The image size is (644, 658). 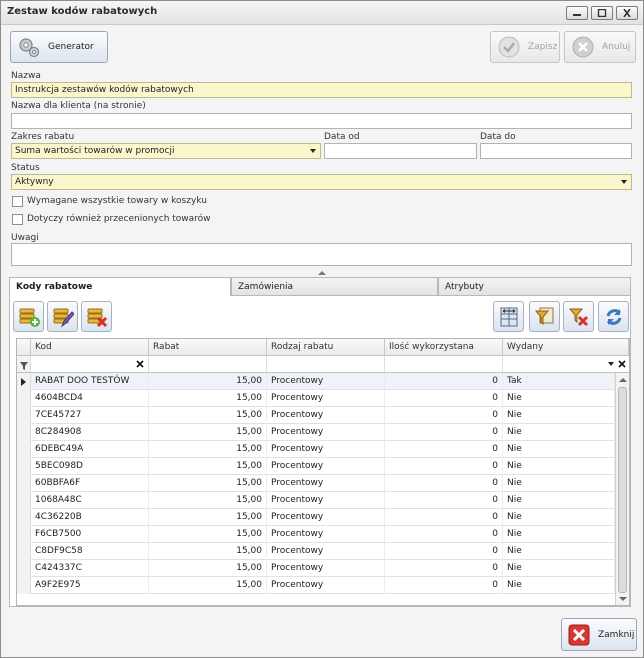 I want to click on vertical-scrollbar, so click(x=622, y=489).